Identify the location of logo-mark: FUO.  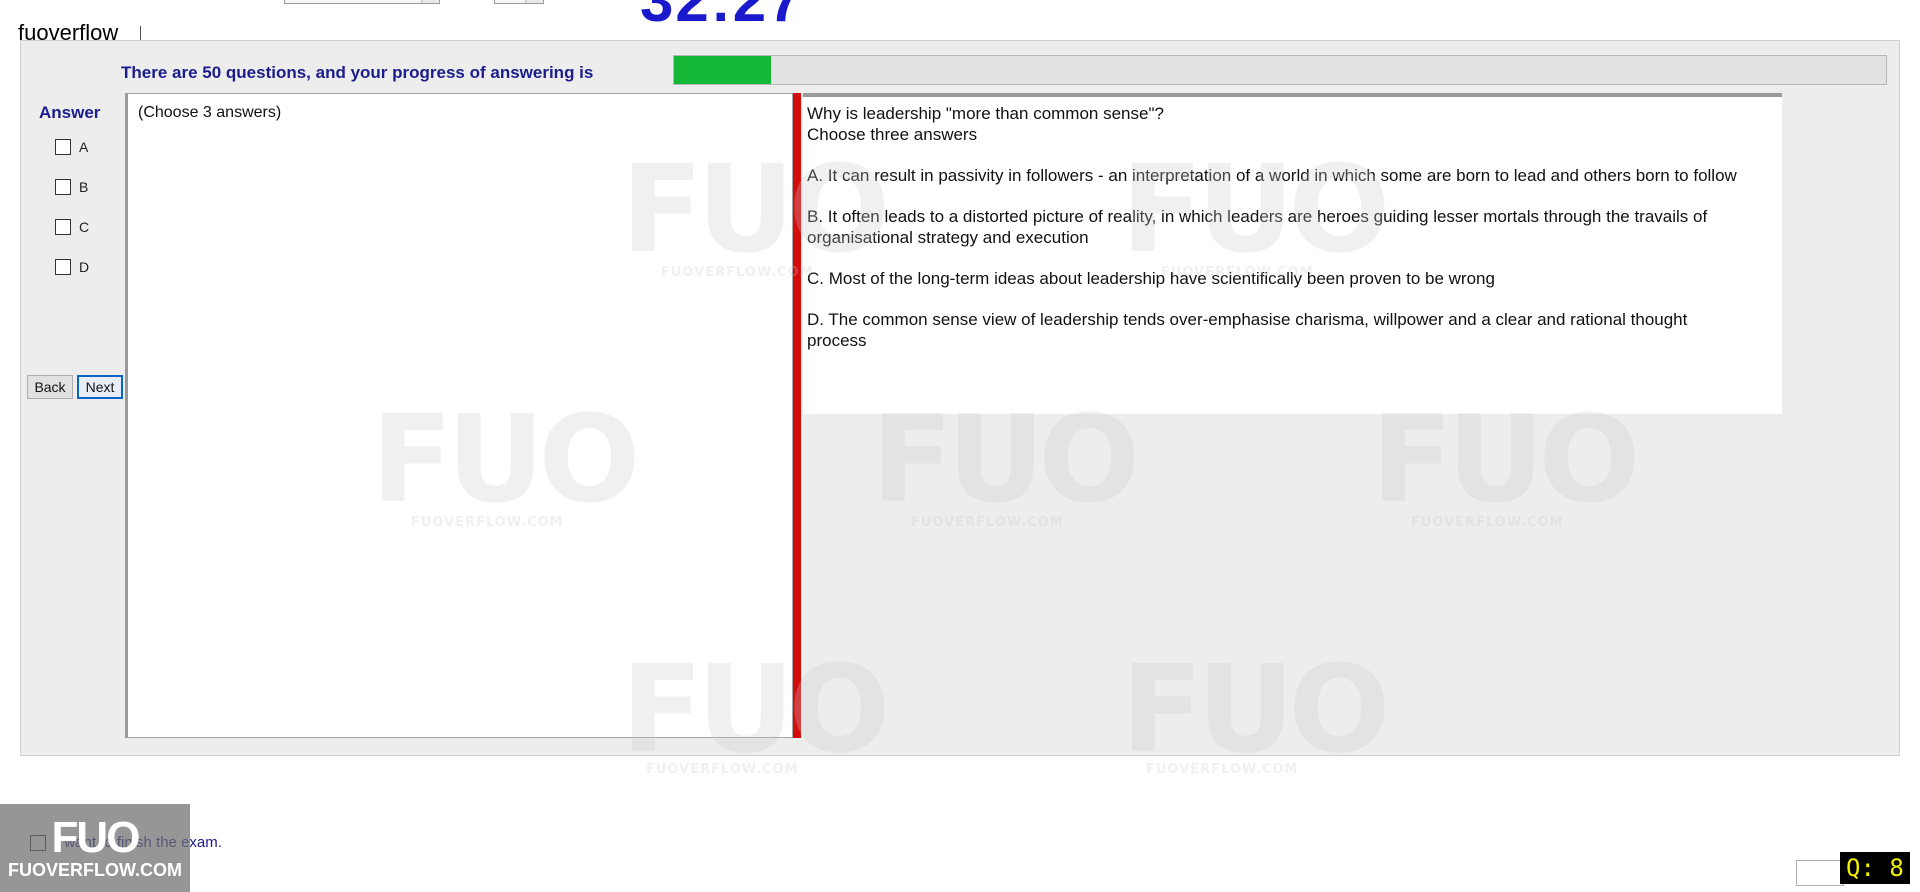
(96, 837).